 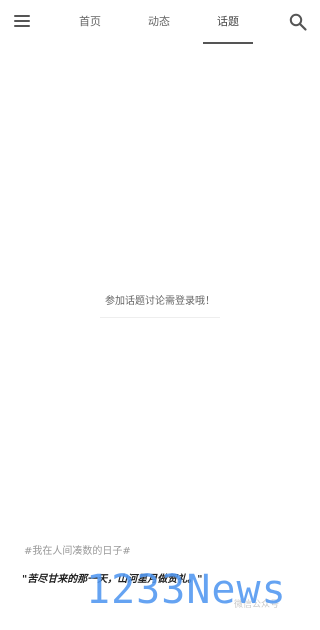 What do you see at coordinates (77, 549) in the screenshot?
I see `topic-hashtag: #我在人间凑数的日子#` at bounding box center [77, 549].